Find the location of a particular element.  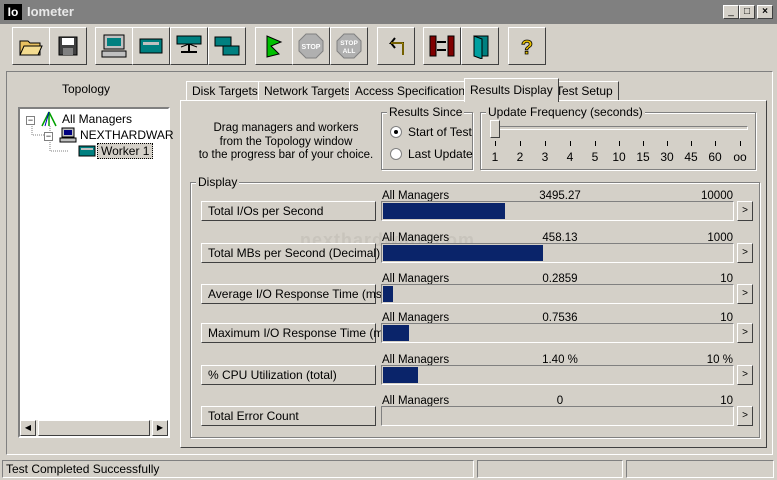

radio-last-update-label: Last Update is located at coordinates (440, 154).